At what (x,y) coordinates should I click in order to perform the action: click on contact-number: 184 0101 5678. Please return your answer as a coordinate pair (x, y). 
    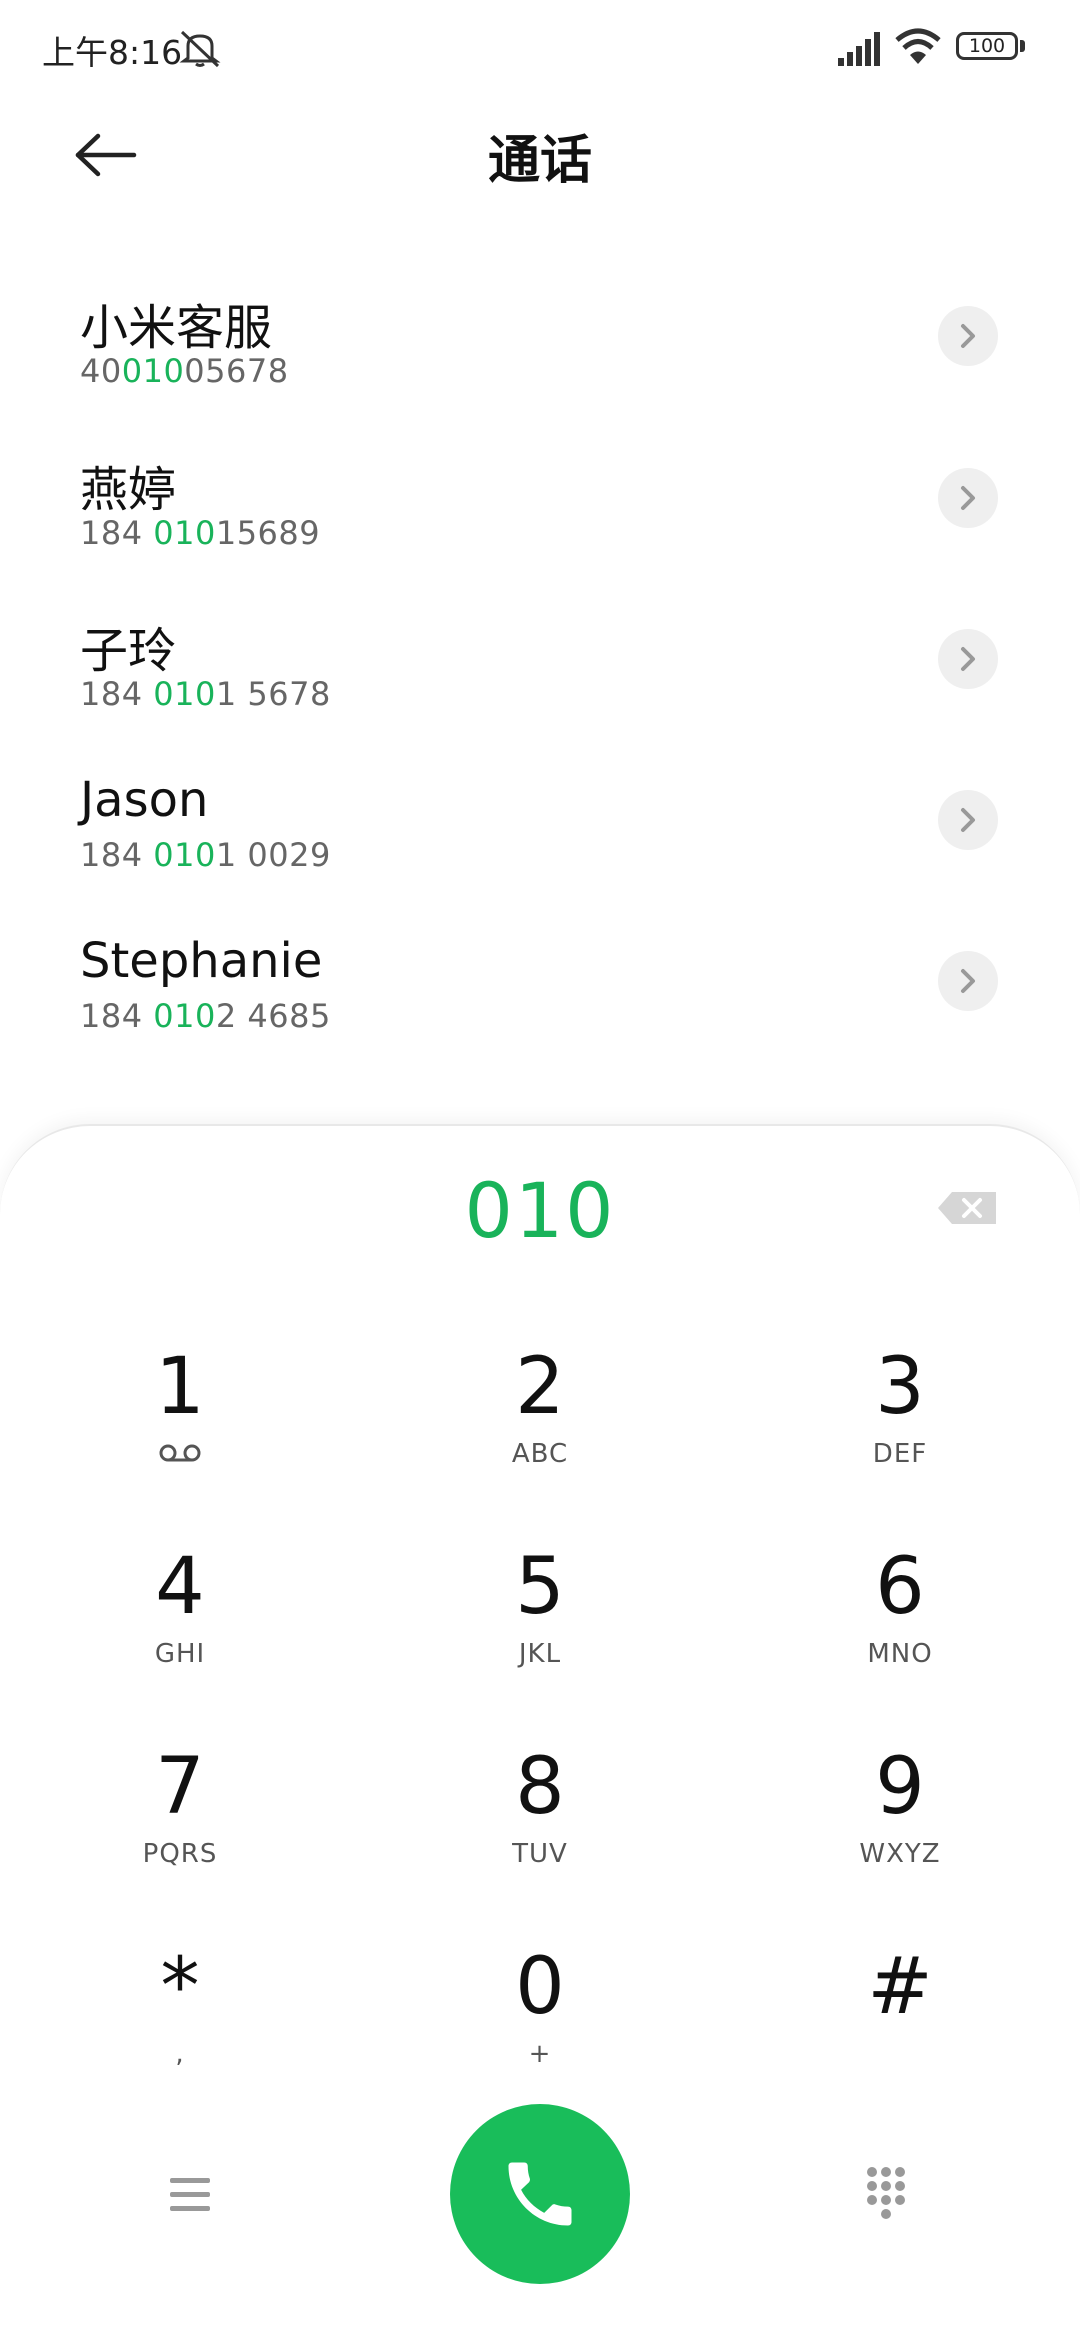
    Looking at the image, I should click on (205, 694).